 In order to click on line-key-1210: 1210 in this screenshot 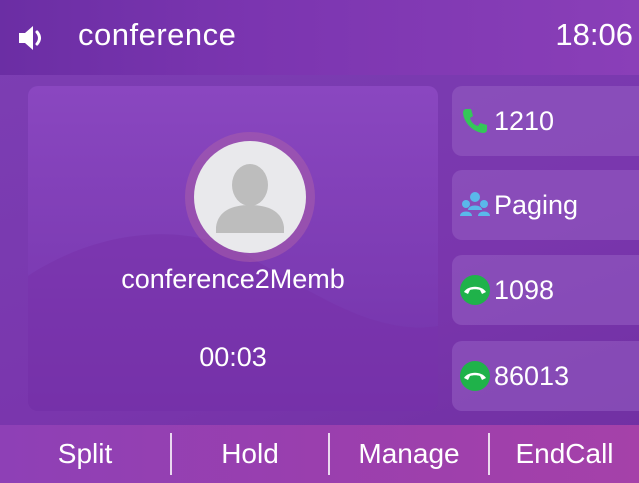, I will do `click(545, 121)`.